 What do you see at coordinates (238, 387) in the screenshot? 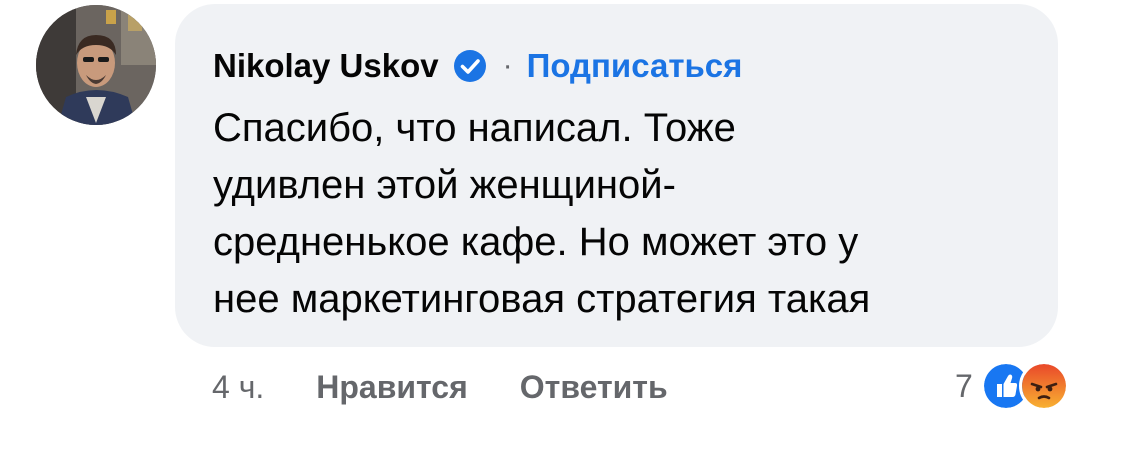
I see `timestamp: 4 ч.` at bounding box center [238, 387].